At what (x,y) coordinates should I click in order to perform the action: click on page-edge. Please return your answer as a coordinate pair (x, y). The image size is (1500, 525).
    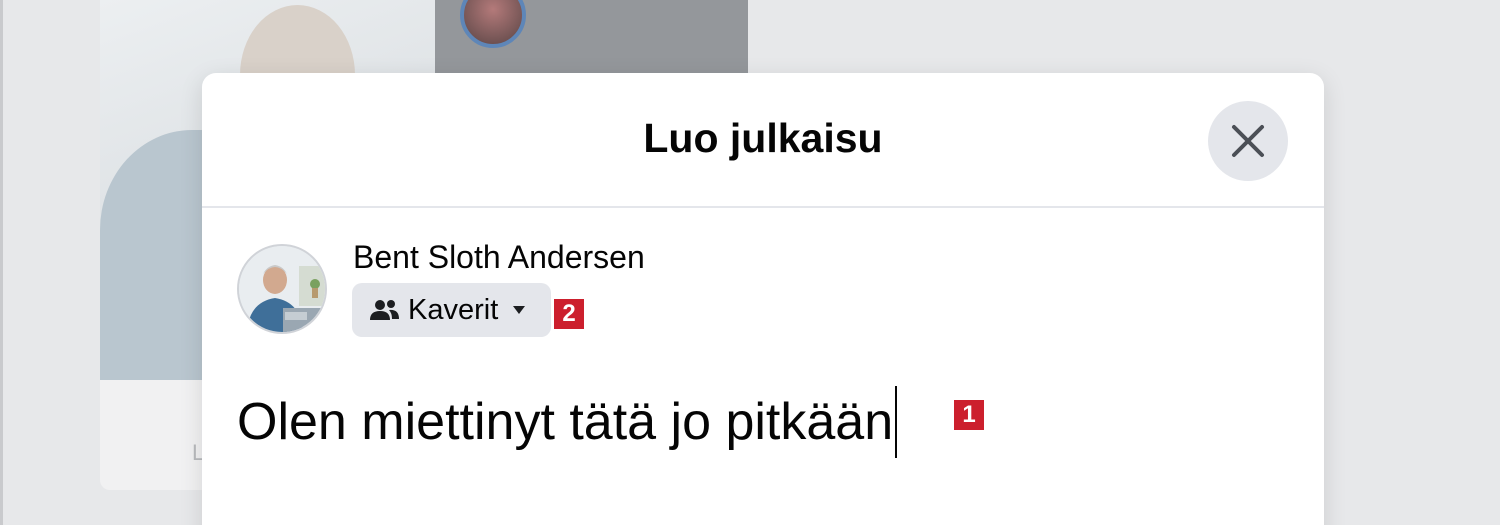
    Looking at the image, I should click on (1, 262).